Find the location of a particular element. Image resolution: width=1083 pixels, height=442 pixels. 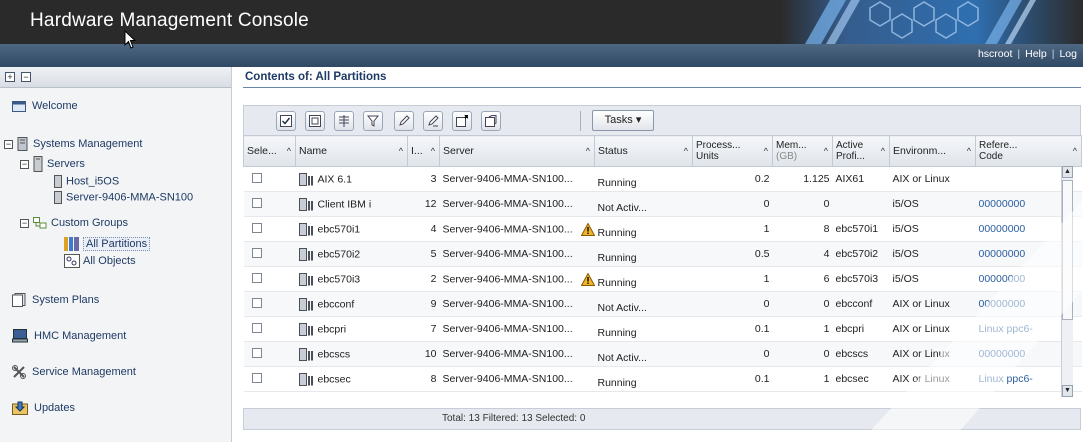

nav-servers: − Servers is located at coordinates (52, 164).